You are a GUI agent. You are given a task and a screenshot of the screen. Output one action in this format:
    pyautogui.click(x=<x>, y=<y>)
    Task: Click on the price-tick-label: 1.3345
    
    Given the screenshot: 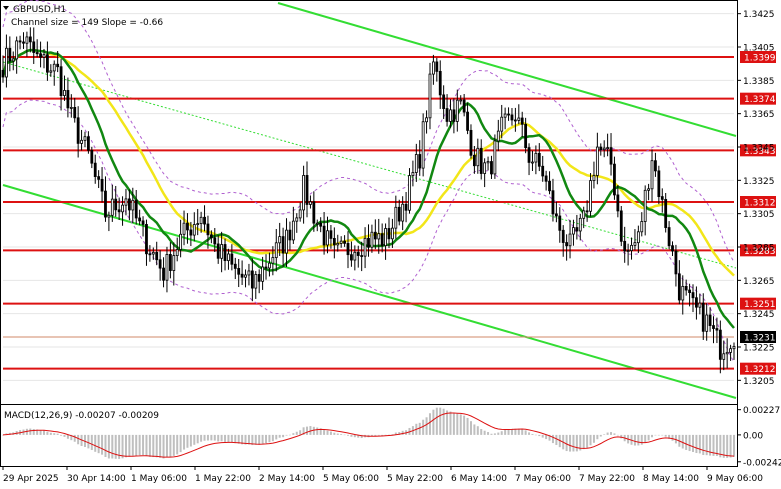 What is the action you would take?
    pyautogui.click(x=759, y=149)
    